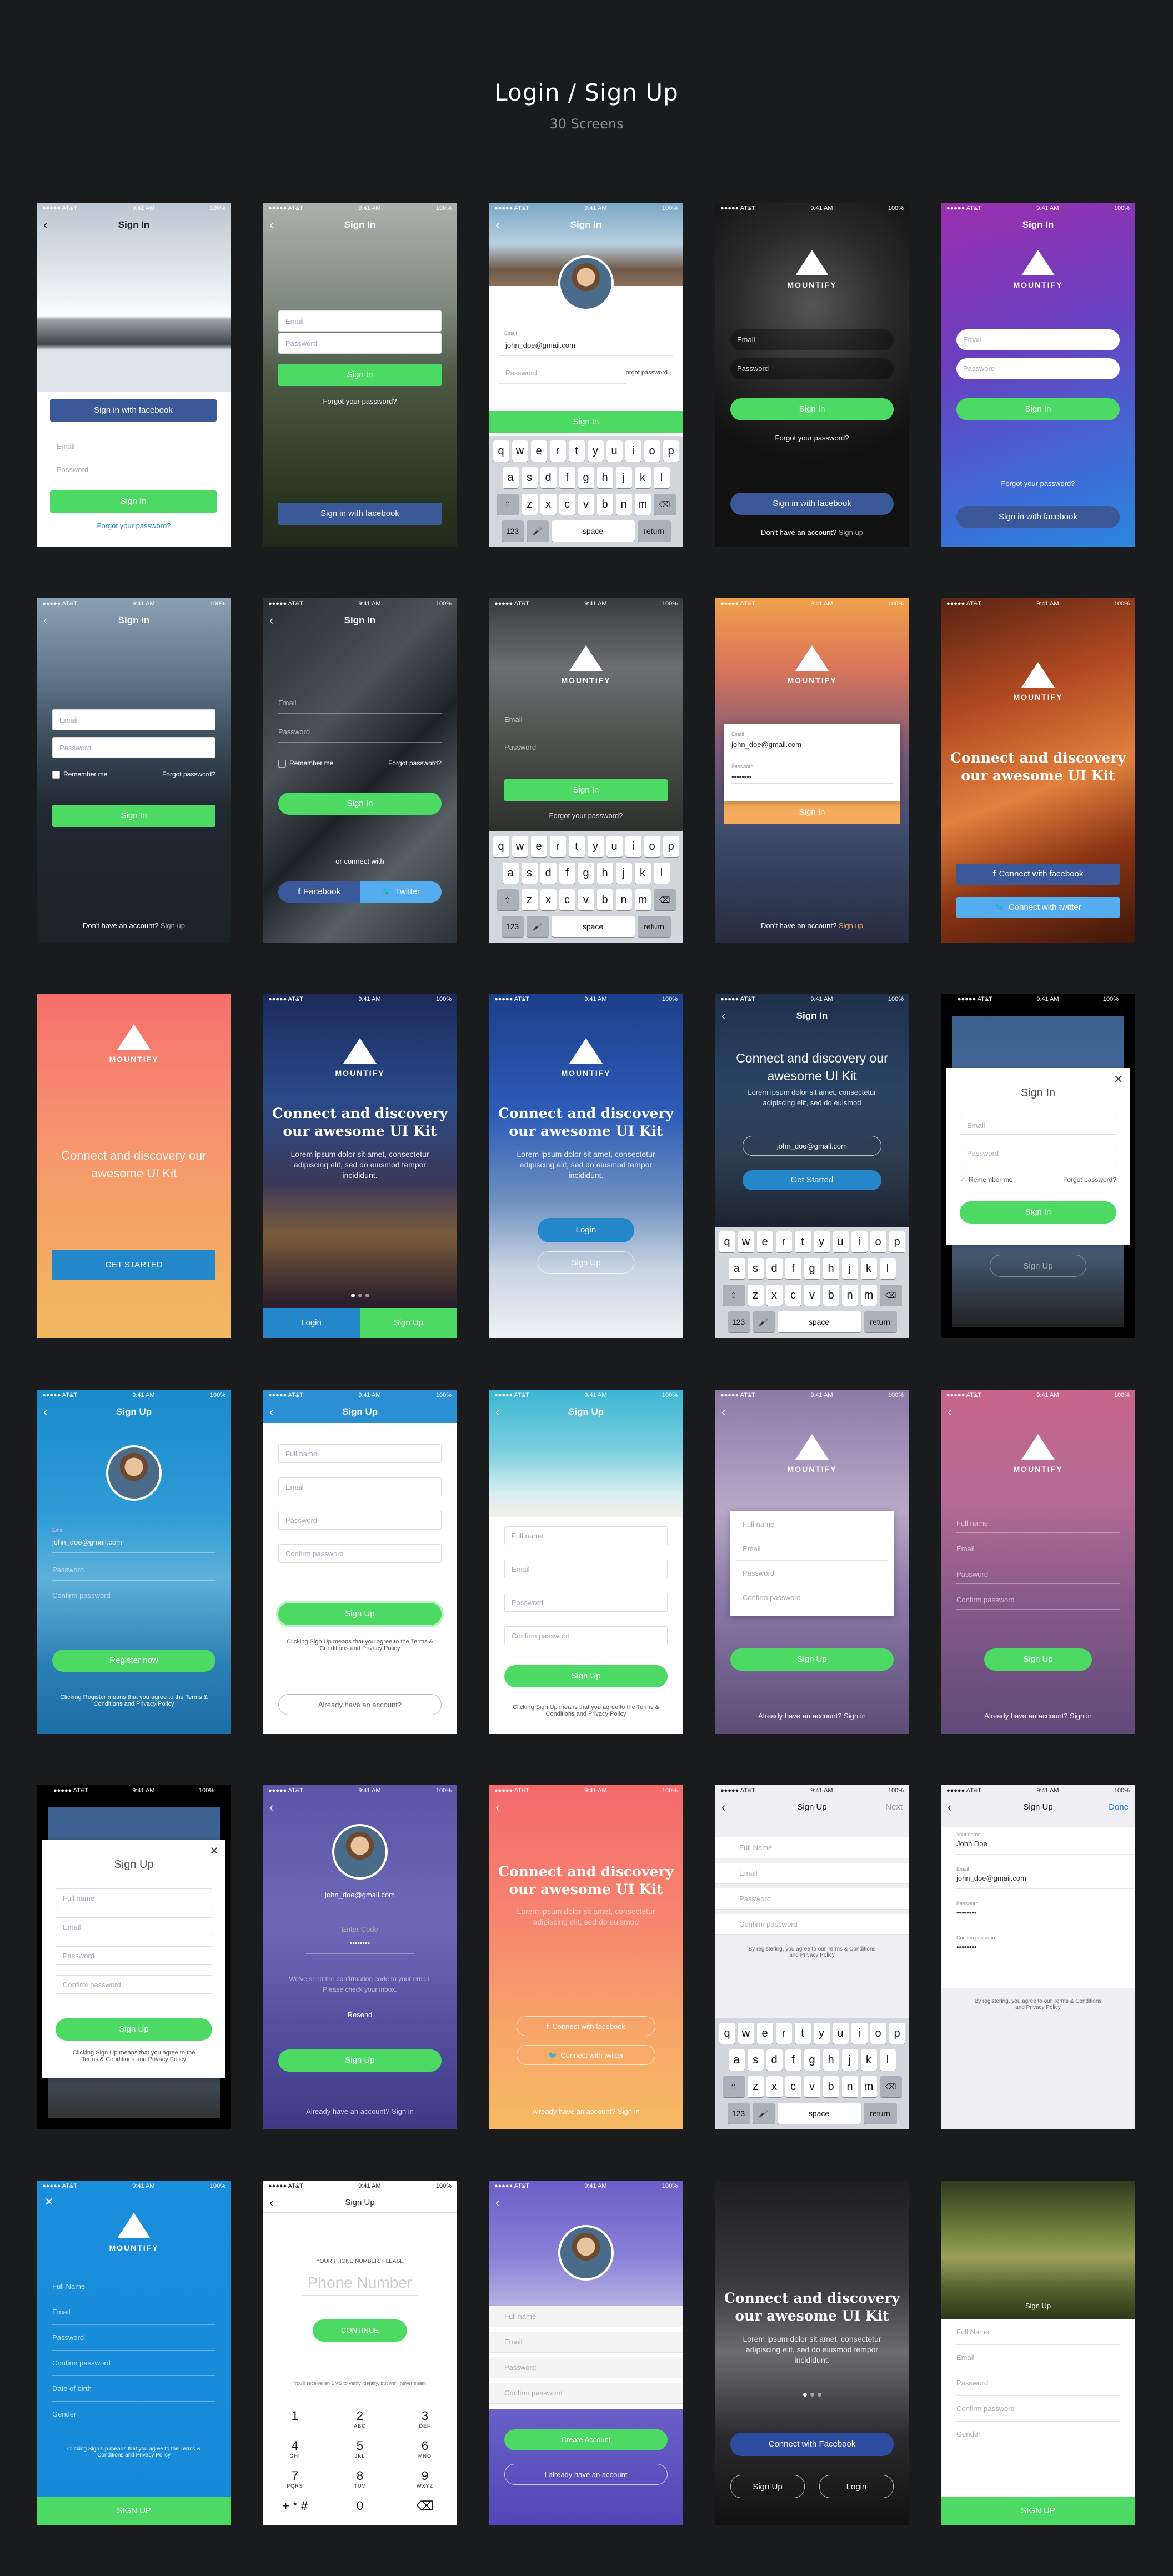 Image resolution: width=1173 pixels, height=2576 pixels. What do you see at coordinates (360, 2419) in the screenshot?
I see `numpad-key: 2 ABC` at bounding box center [360, 2419].